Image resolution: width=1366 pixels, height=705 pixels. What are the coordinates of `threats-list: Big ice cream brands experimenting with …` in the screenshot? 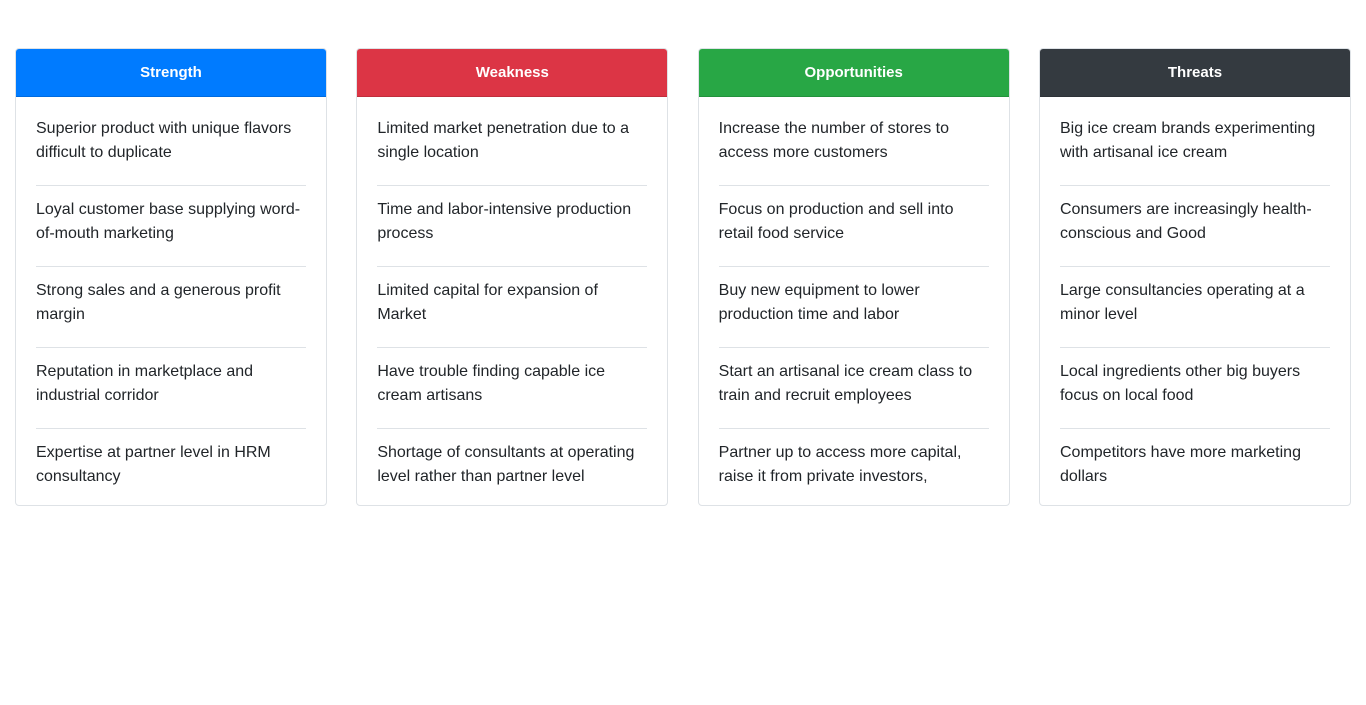 It's located at (1195, 301).